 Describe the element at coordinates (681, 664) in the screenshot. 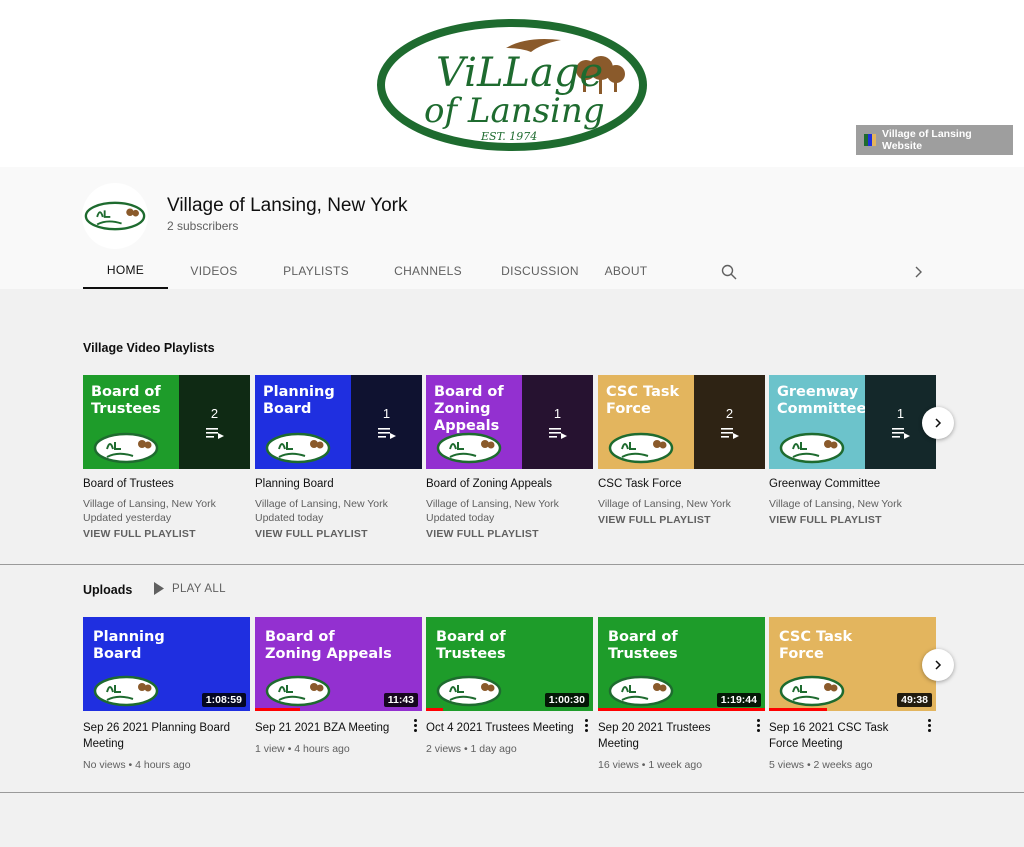

I see `video-thumbnail: Board of Trustees 1:19:44` at that location.